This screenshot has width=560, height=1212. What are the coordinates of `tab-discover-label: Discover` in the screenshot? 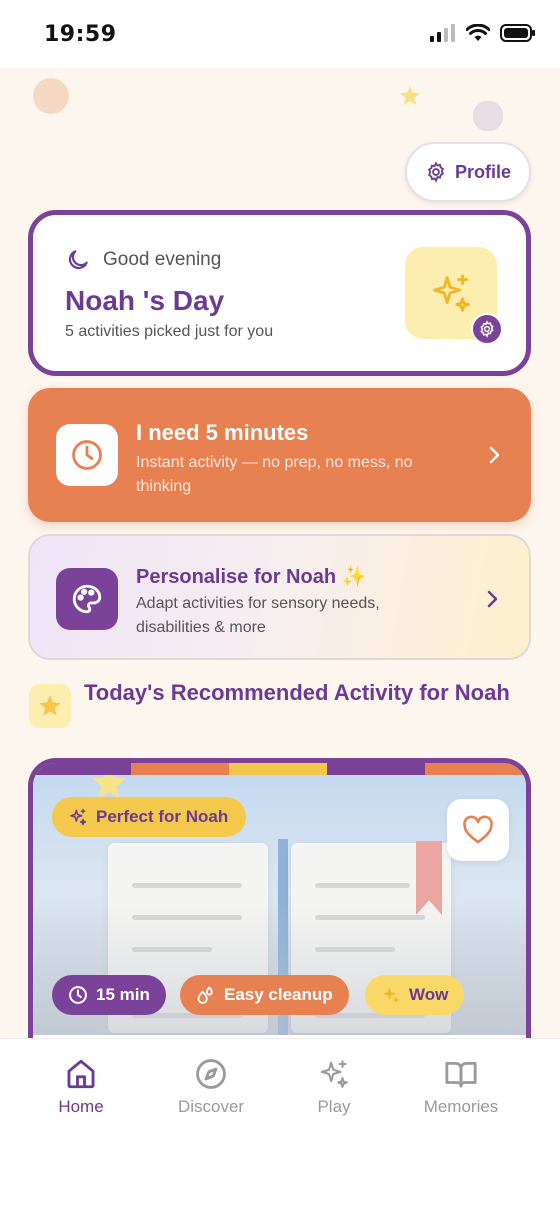 It's located at (211, 1106).